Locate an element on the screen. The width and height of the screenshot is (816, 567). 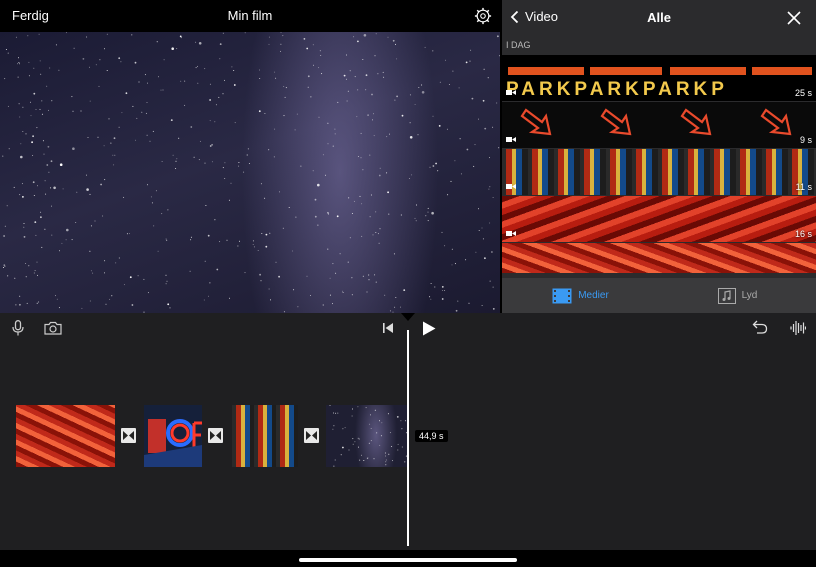
timeline-clip-milky-way is located at coordinates (367, 436).